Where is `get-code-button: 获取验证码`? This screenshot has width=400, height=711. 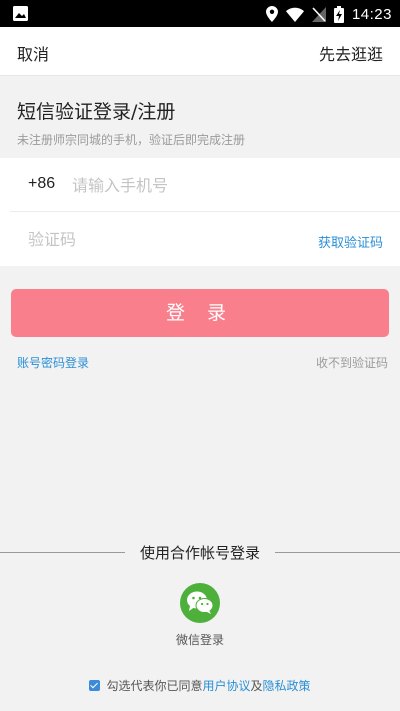 get-code-button: 获取验证码 is located at coordinates (350, 241).